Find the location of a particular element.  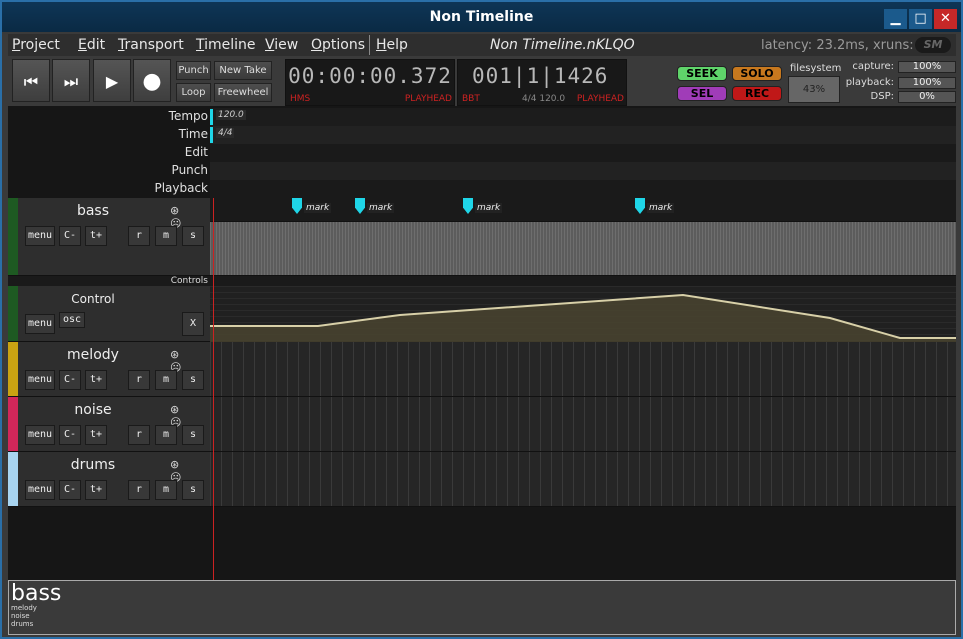

freewheel-button: Freewheel is located at coordinates (243, 92).